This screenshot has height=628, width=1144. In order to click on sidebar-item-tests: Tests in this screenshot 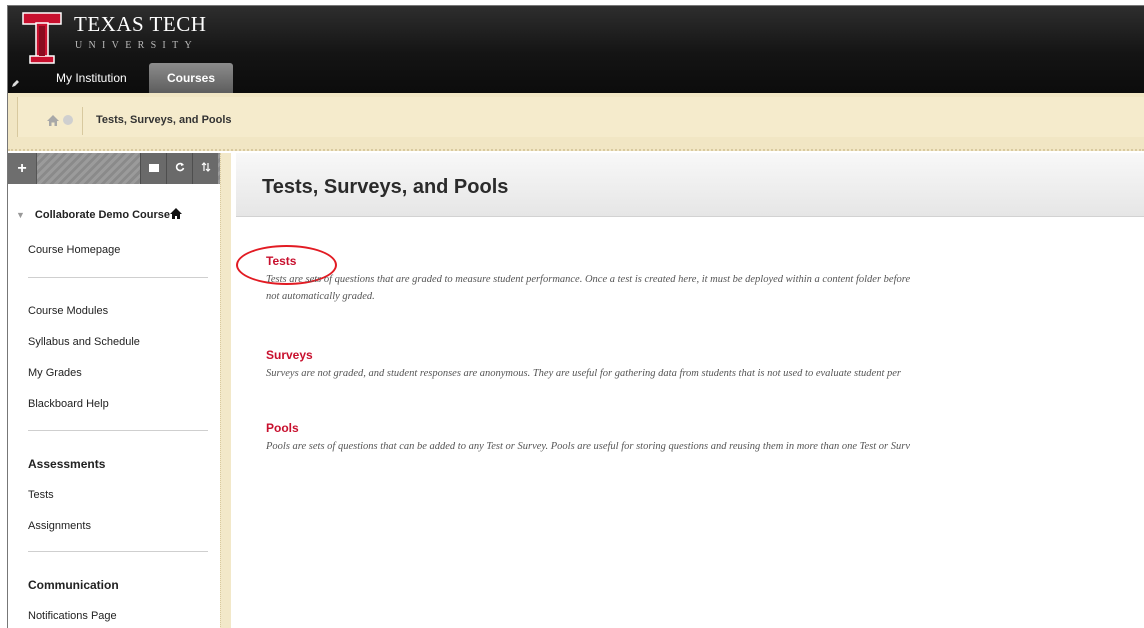, I will do `click(41, 495)`.